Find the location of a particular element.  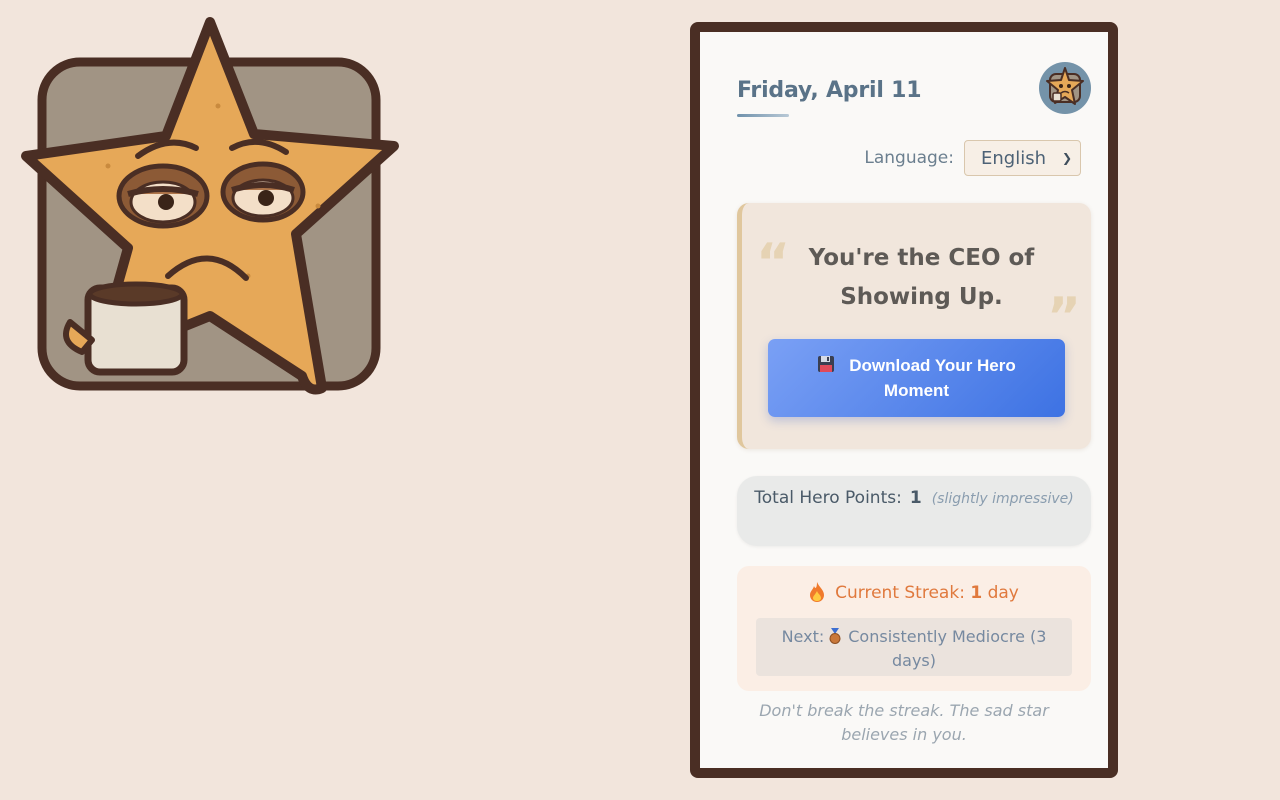

avatar is located at coordinates (1065, 88).